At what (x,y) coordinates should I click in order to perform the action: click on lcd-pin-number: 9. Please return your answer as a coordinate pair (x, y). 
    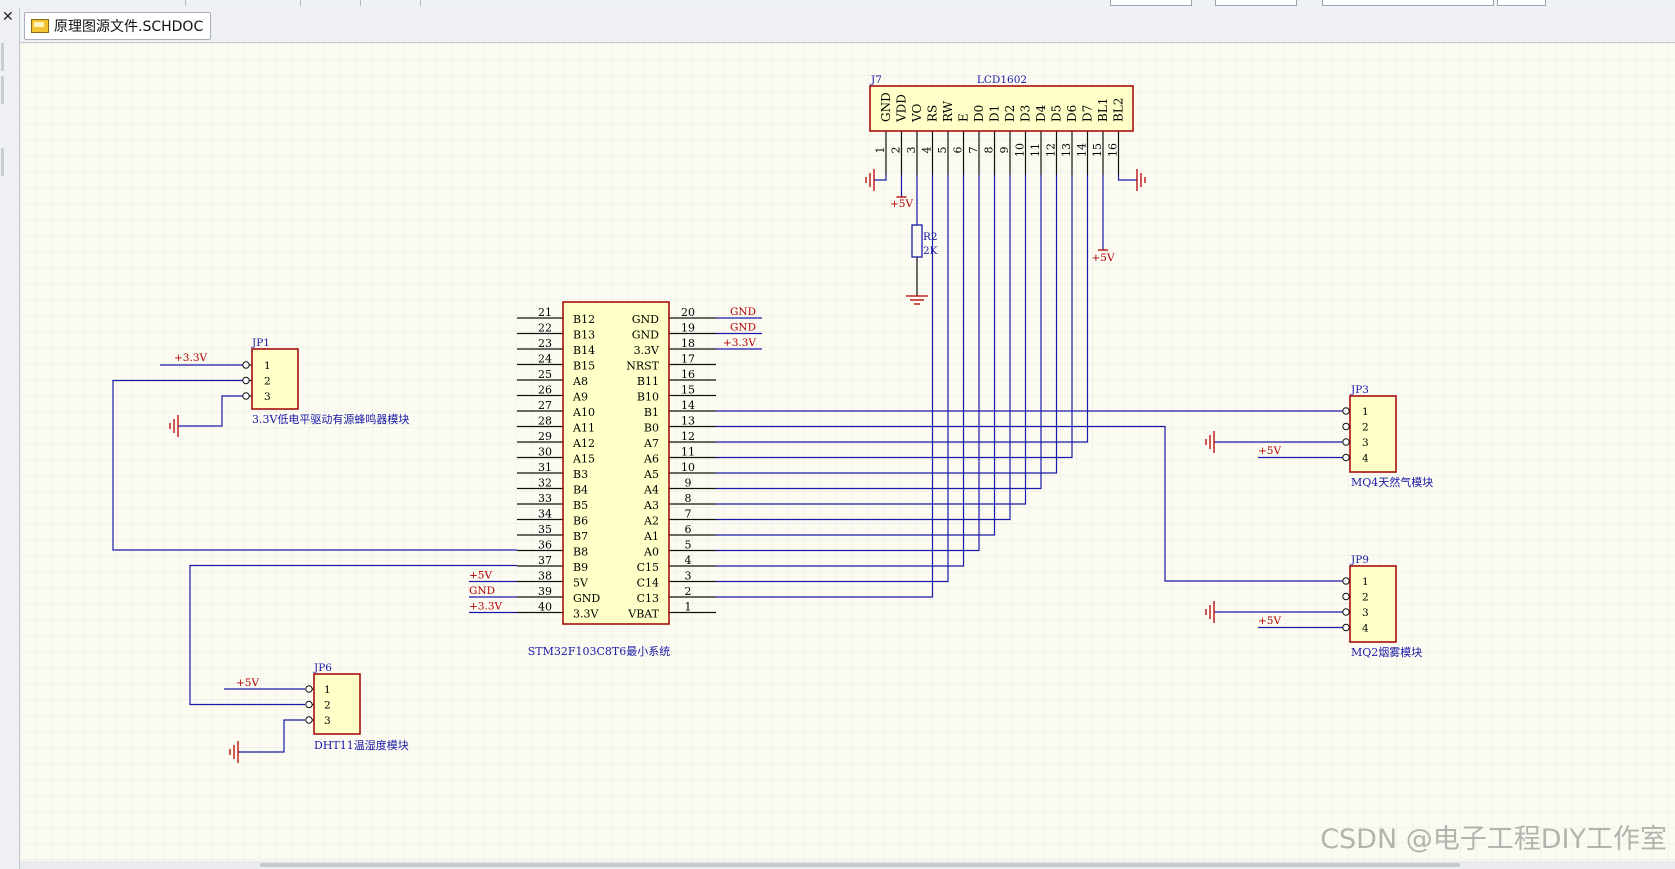
    Looking at the image, I should click on (1004, 150).